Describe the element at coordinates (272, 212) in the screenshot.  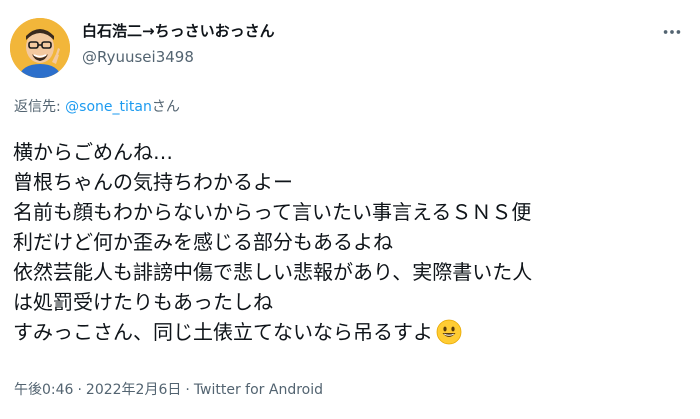
I see `tweet-text-line: 名前も顔もわからないからって言いたい事言えるＳＮＳ便` at that location.